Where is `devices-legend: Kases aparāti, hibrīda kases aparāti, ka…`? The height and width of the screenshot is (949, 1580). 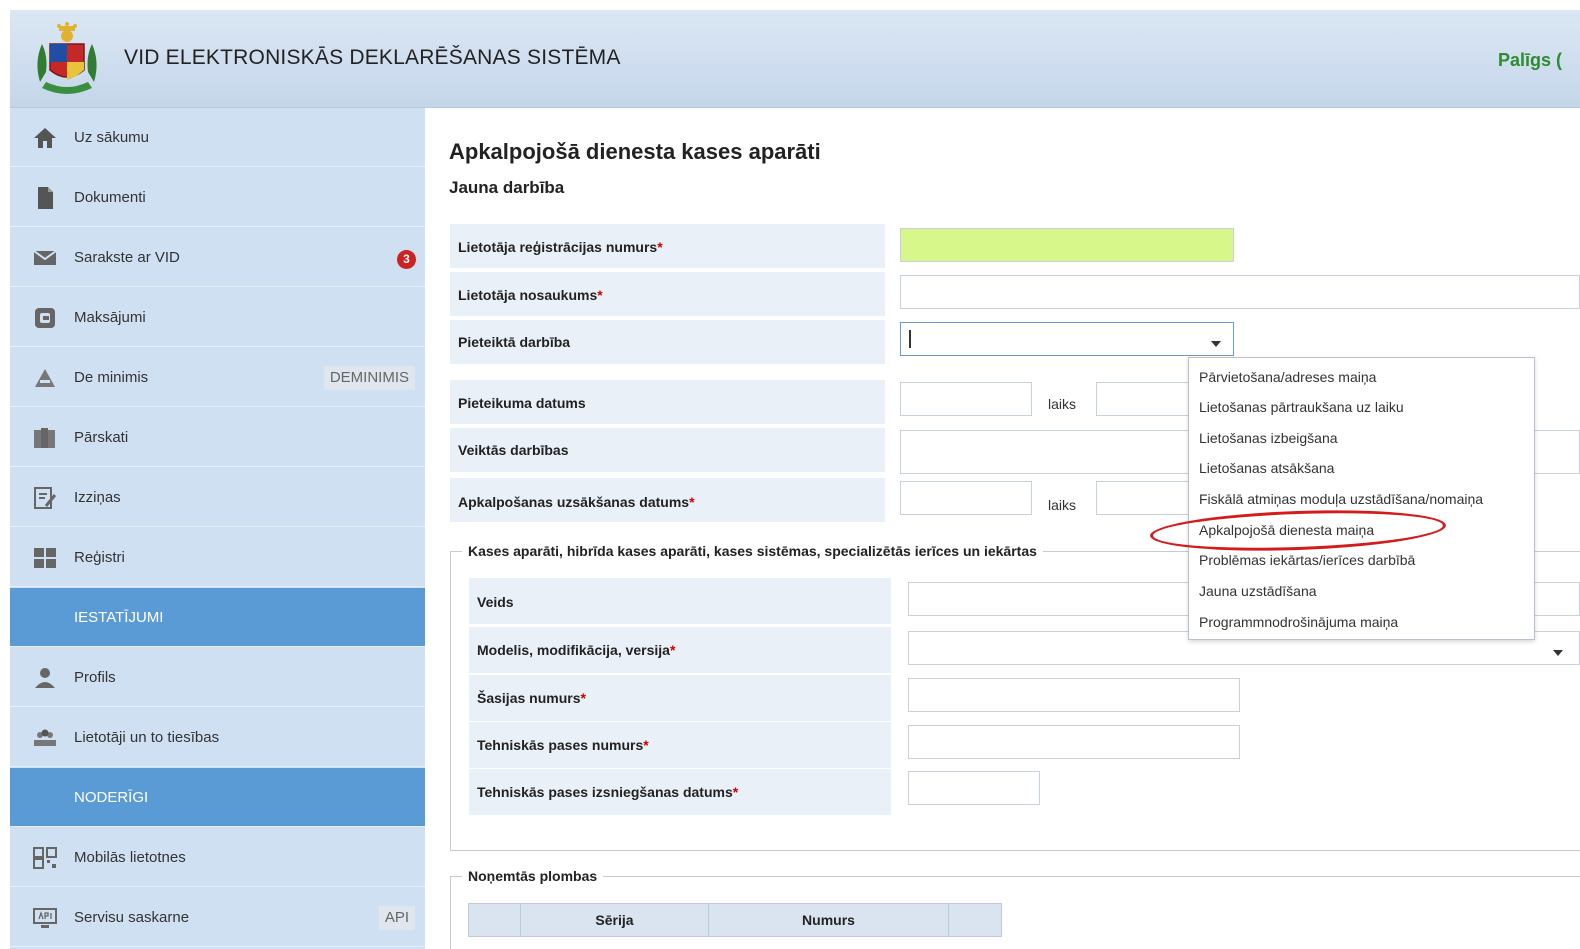
devices-legend: Kases aparāti, hibrīda kases aparāti, ka… is located at coordinates (752, 551).